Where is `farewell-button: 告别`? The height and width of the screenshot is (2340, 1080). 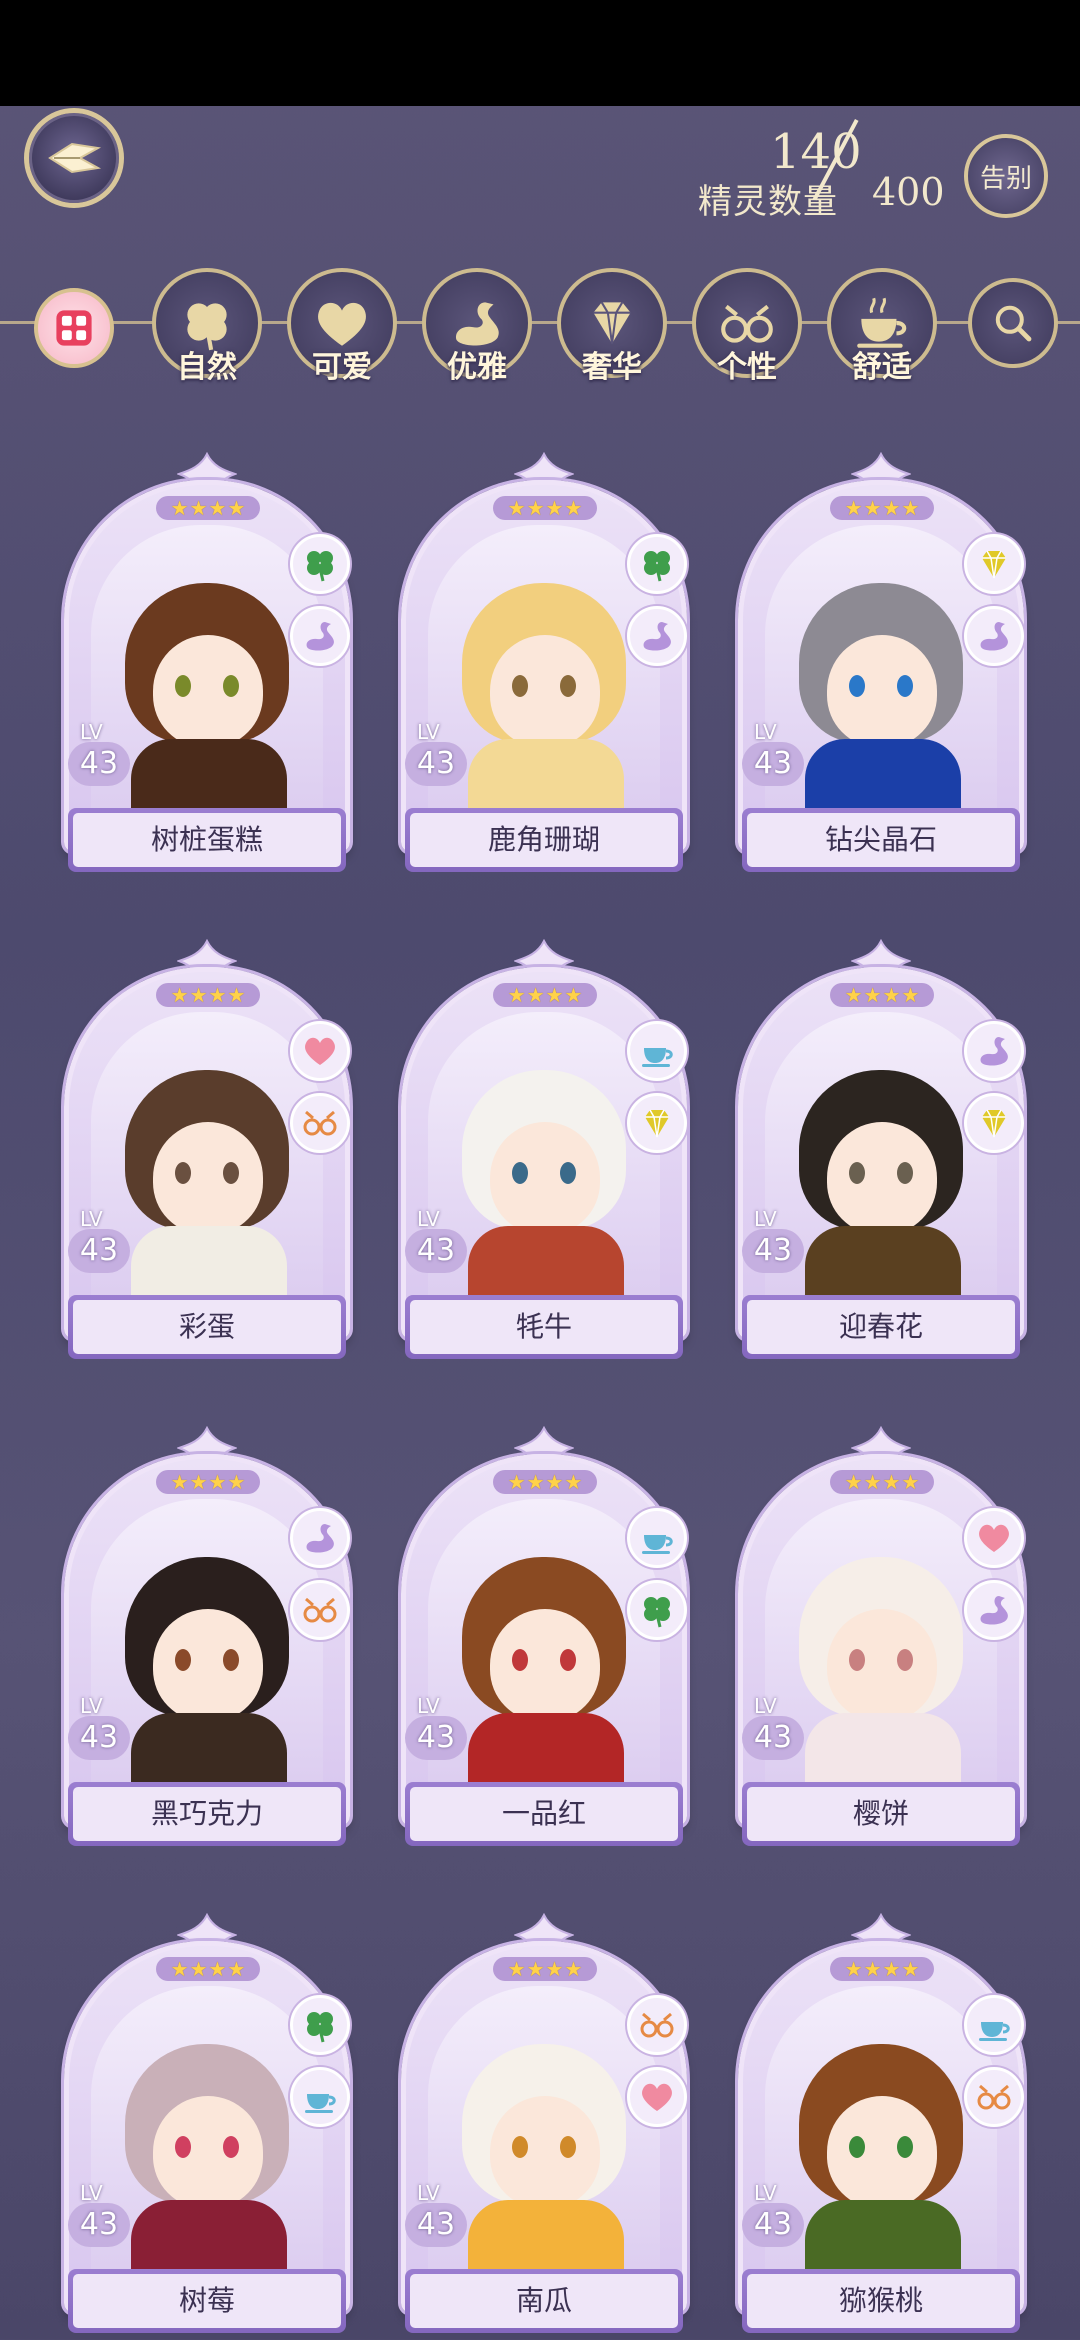
farewell-button: 告别 is located at coordinates (1006, 176).